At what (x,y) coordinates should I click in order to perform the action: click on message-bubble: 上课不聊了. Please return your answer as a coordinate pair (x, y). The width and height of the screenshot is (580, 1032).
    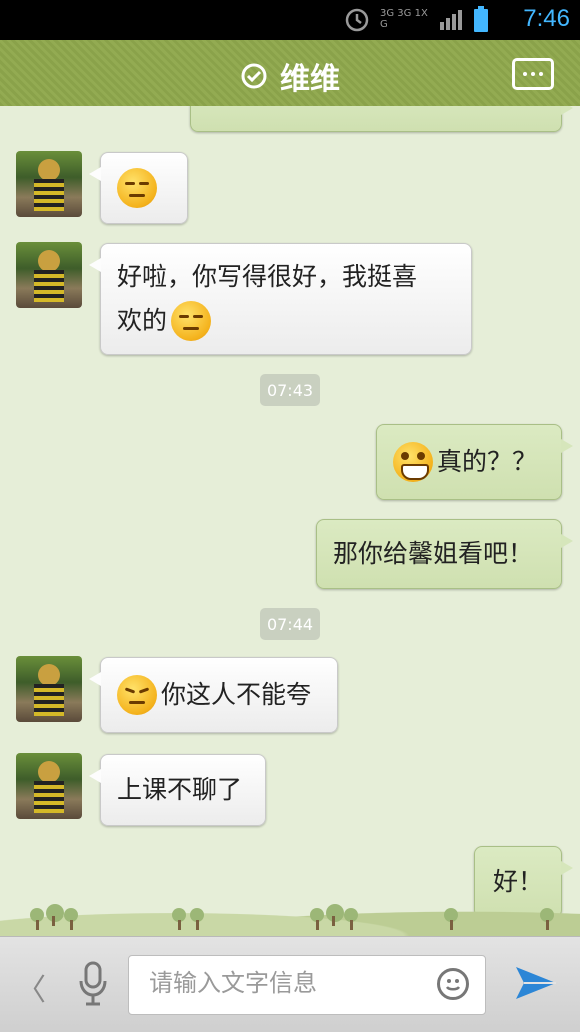
    Looking at the image, I should click on (177, 790).